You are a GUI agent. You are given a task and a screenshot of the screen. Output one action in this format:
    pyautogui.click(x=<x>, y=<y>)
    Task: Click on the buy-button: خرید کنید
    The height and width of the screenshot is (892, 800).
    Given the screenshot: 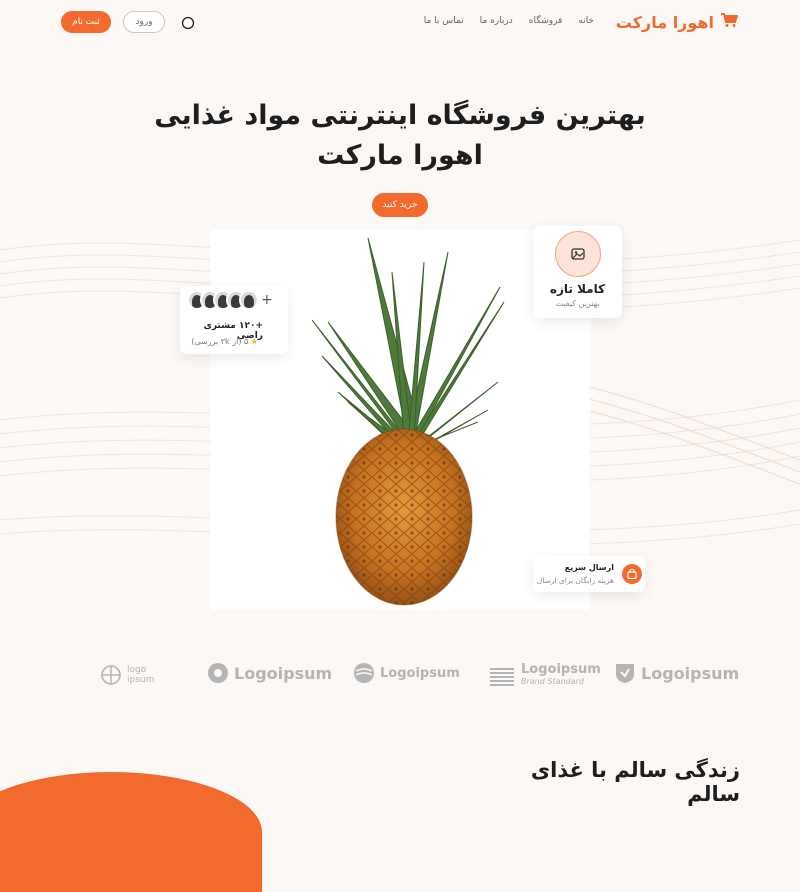 What is the action you would take?
    pyautogui.click(x=400, y=205)
    